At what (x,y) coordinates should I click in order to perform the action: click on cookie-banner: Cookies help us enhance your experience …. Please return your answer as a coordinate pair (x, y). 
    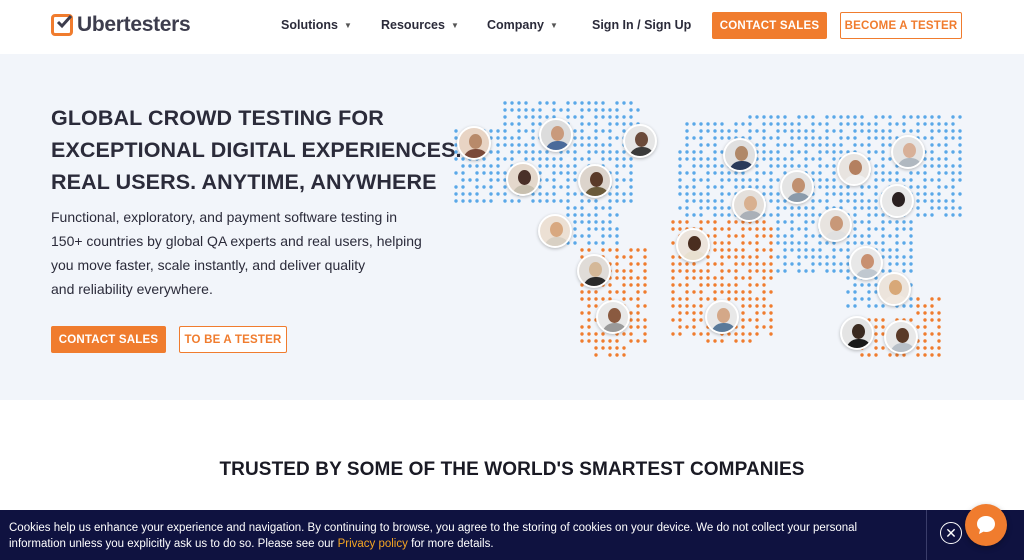
    Looking at the image, I should click on (512, 535).